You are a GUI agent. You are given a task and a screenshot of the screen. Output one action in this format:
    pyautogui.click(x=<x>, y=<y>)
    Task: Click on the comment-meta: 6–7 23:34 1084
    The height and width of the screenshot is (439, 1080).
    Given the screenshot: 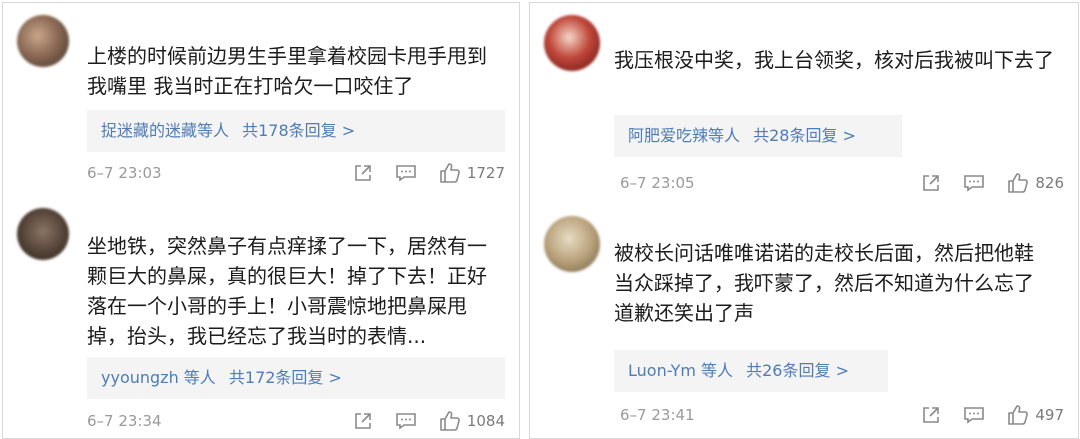 What is the action you would take?
    pyautogui.click(x=296, y=421)
    